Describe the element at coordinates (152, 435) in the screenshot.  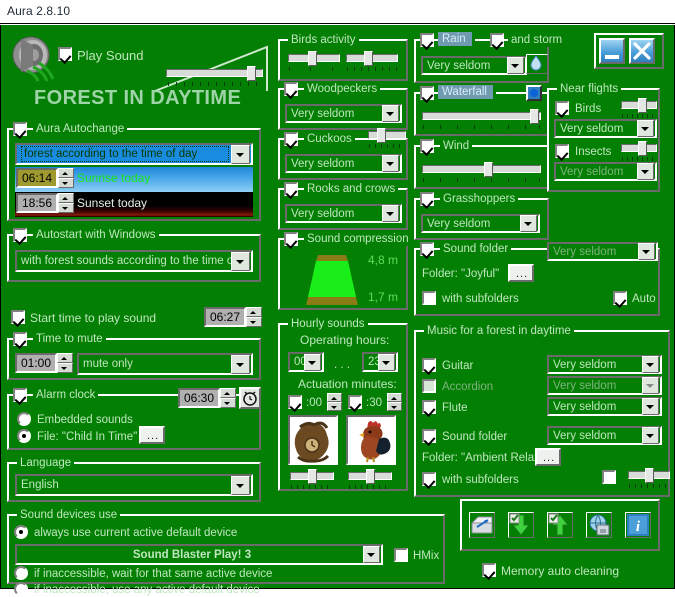
I see `alarm-browse-button` at that location.